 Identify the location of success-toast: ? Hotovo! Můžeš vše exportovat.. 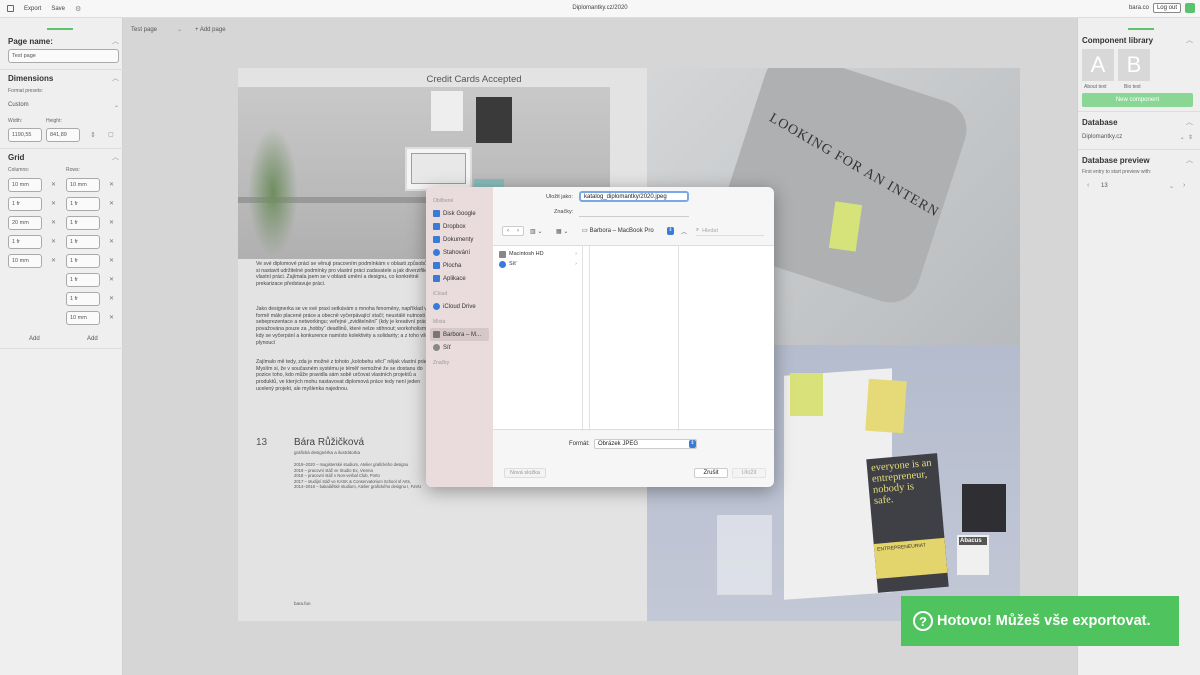
(1040, 621).